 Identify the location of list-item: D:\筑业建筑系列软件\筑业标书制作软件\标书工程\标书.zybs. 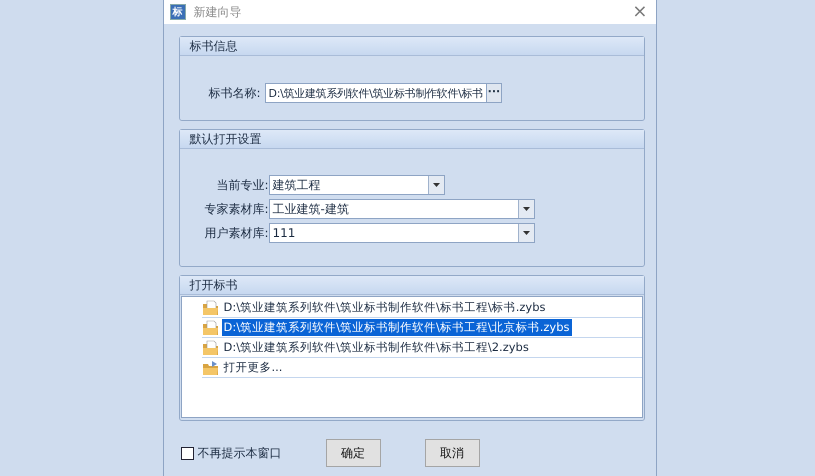
(385, 307).